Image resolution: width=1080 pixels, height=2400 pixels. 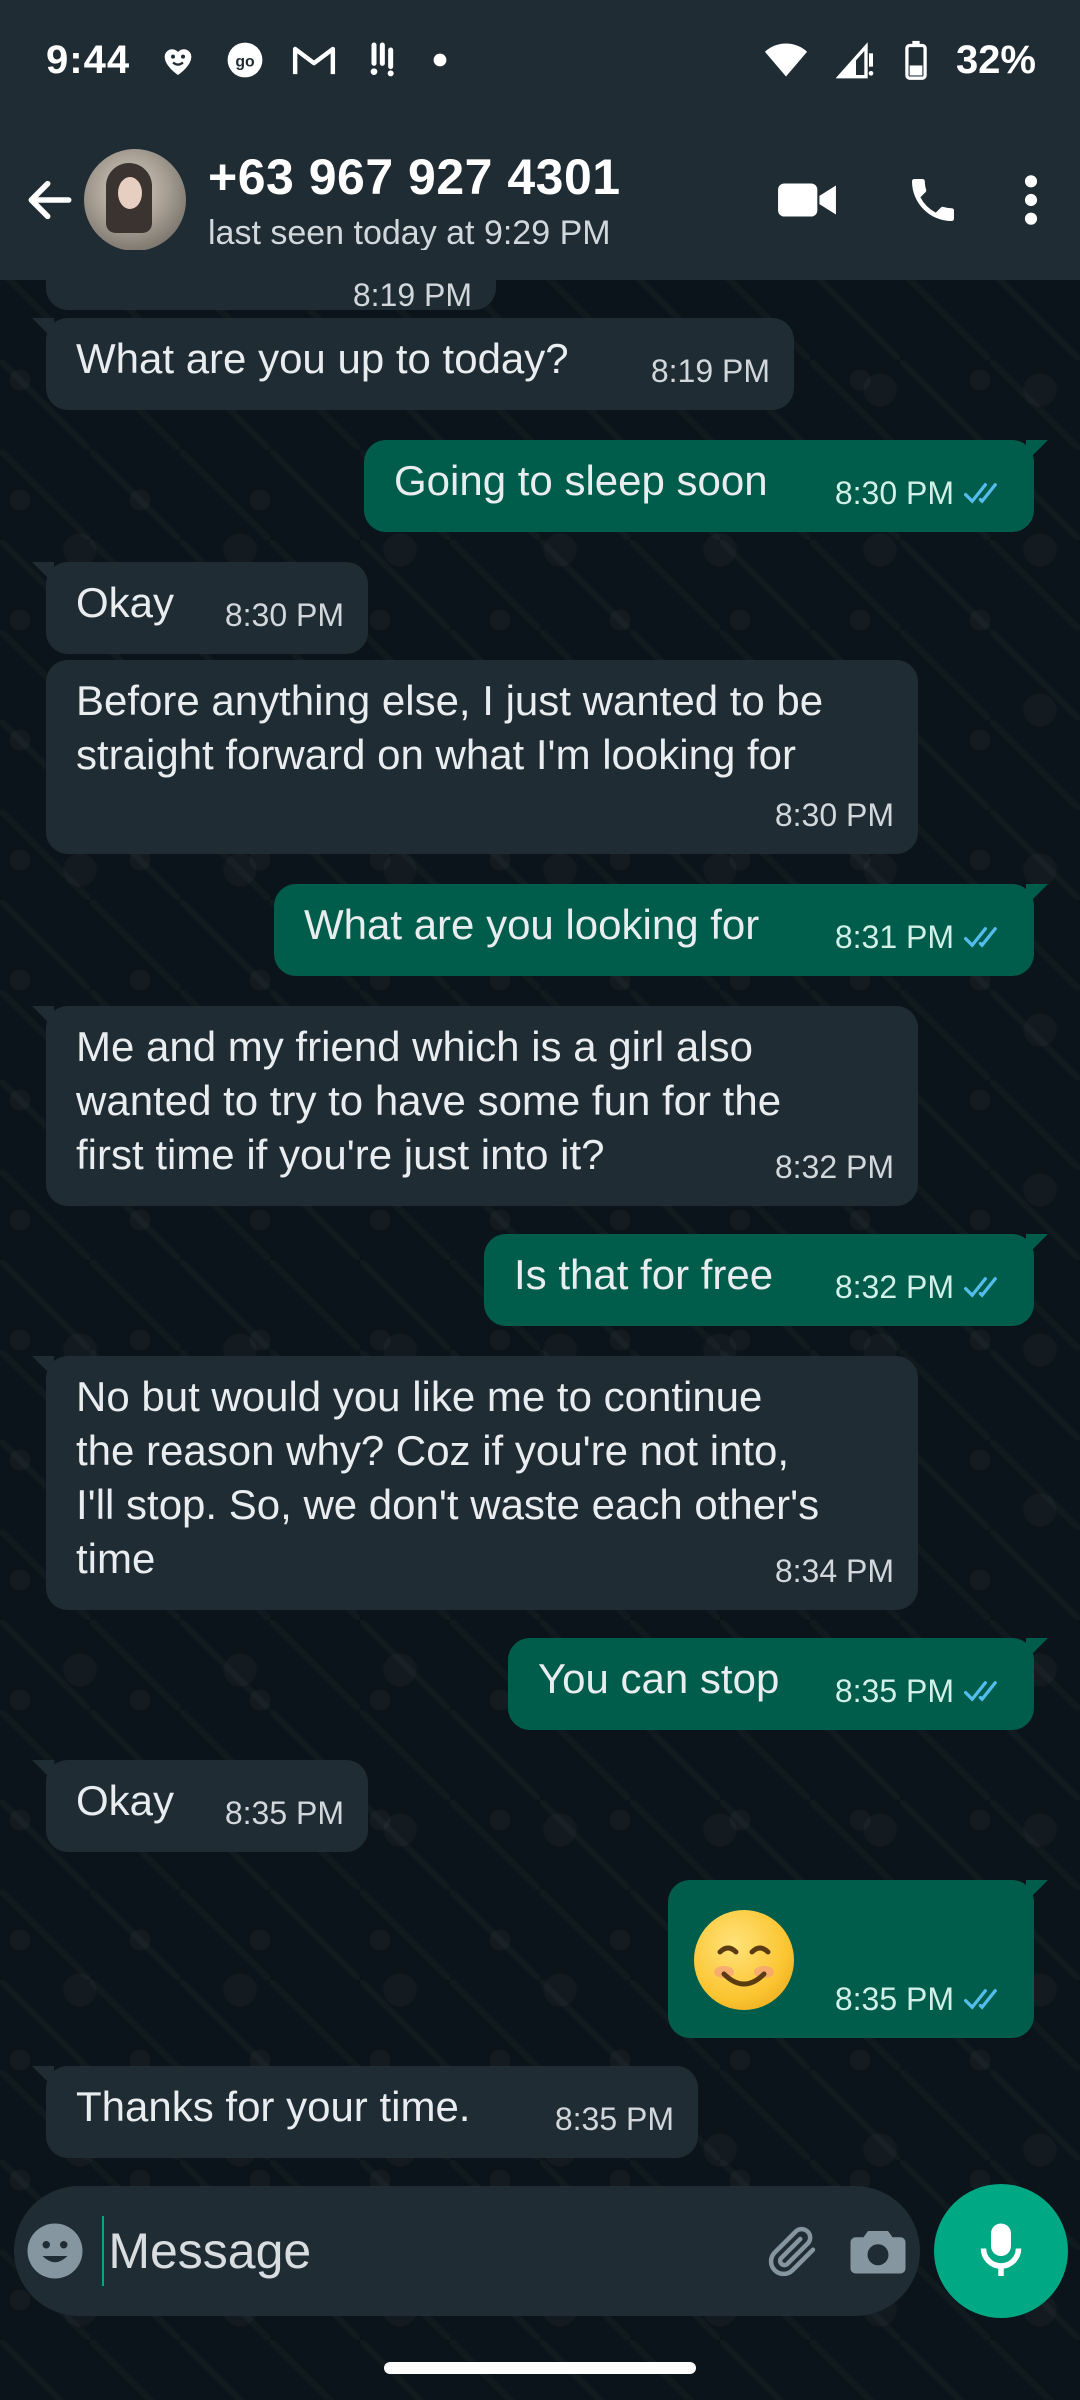 I want to click on message-line: wanted to try to have some fun for the, so click(x=429, y=1100).